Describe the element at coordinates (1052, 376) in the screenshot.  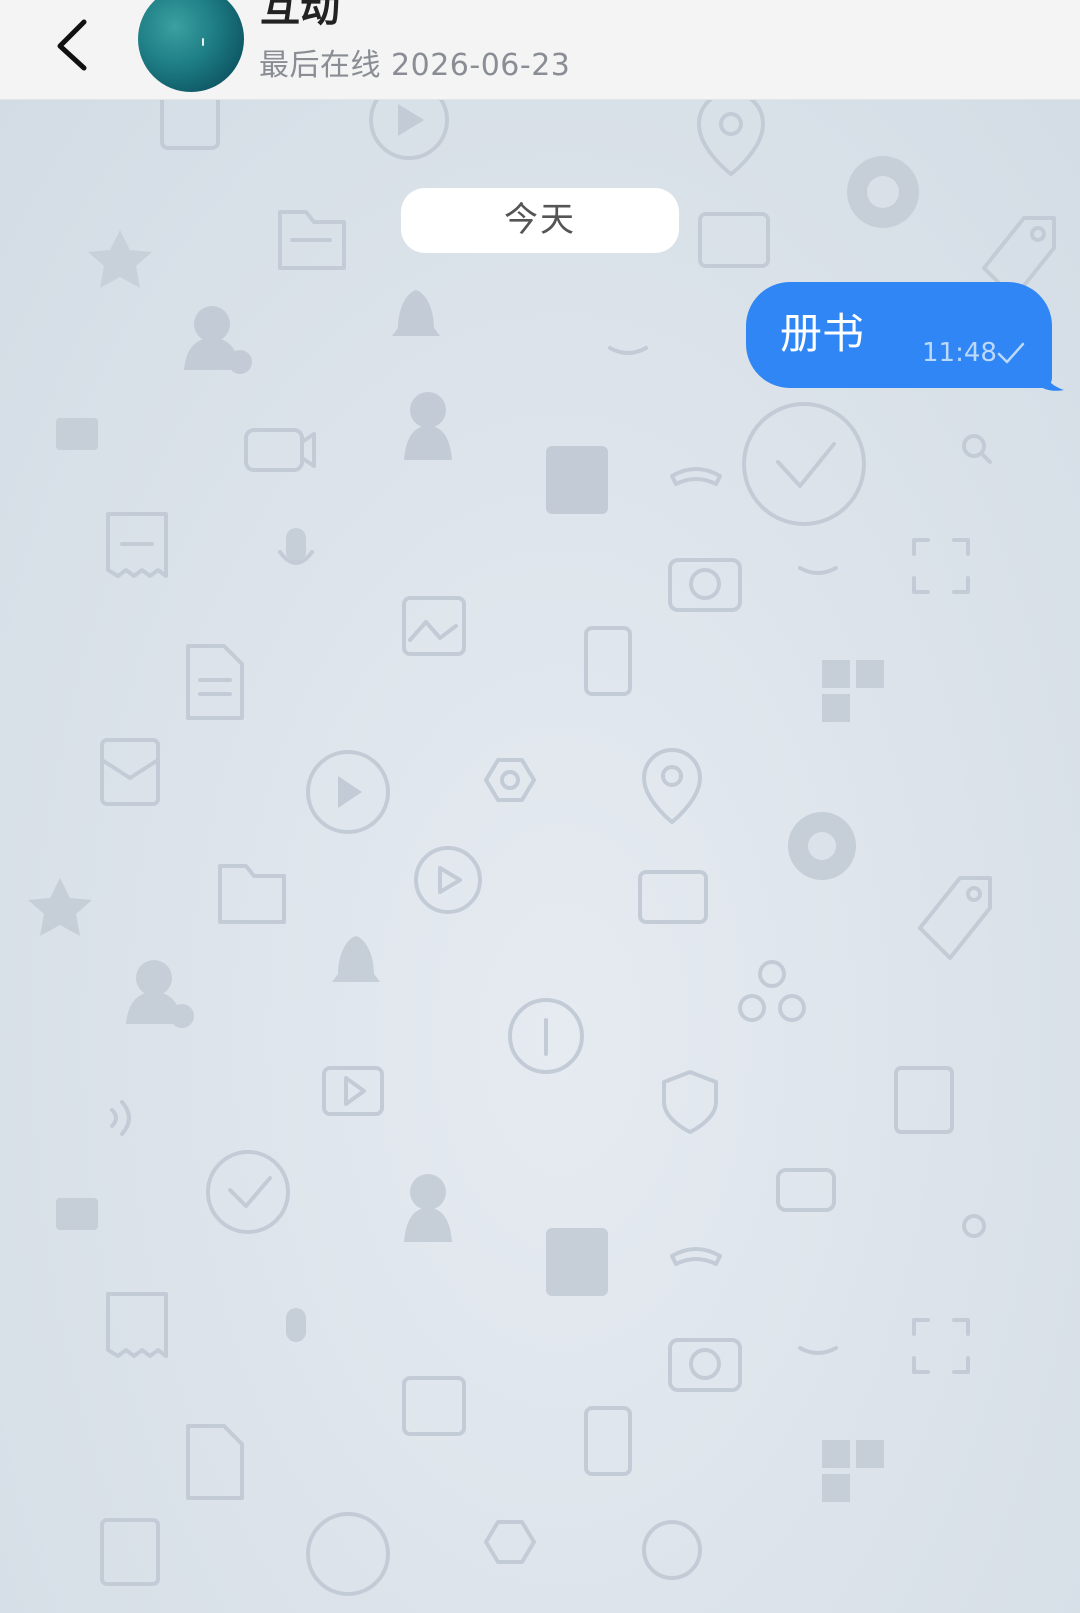
I see `bubble-tail` at that location.